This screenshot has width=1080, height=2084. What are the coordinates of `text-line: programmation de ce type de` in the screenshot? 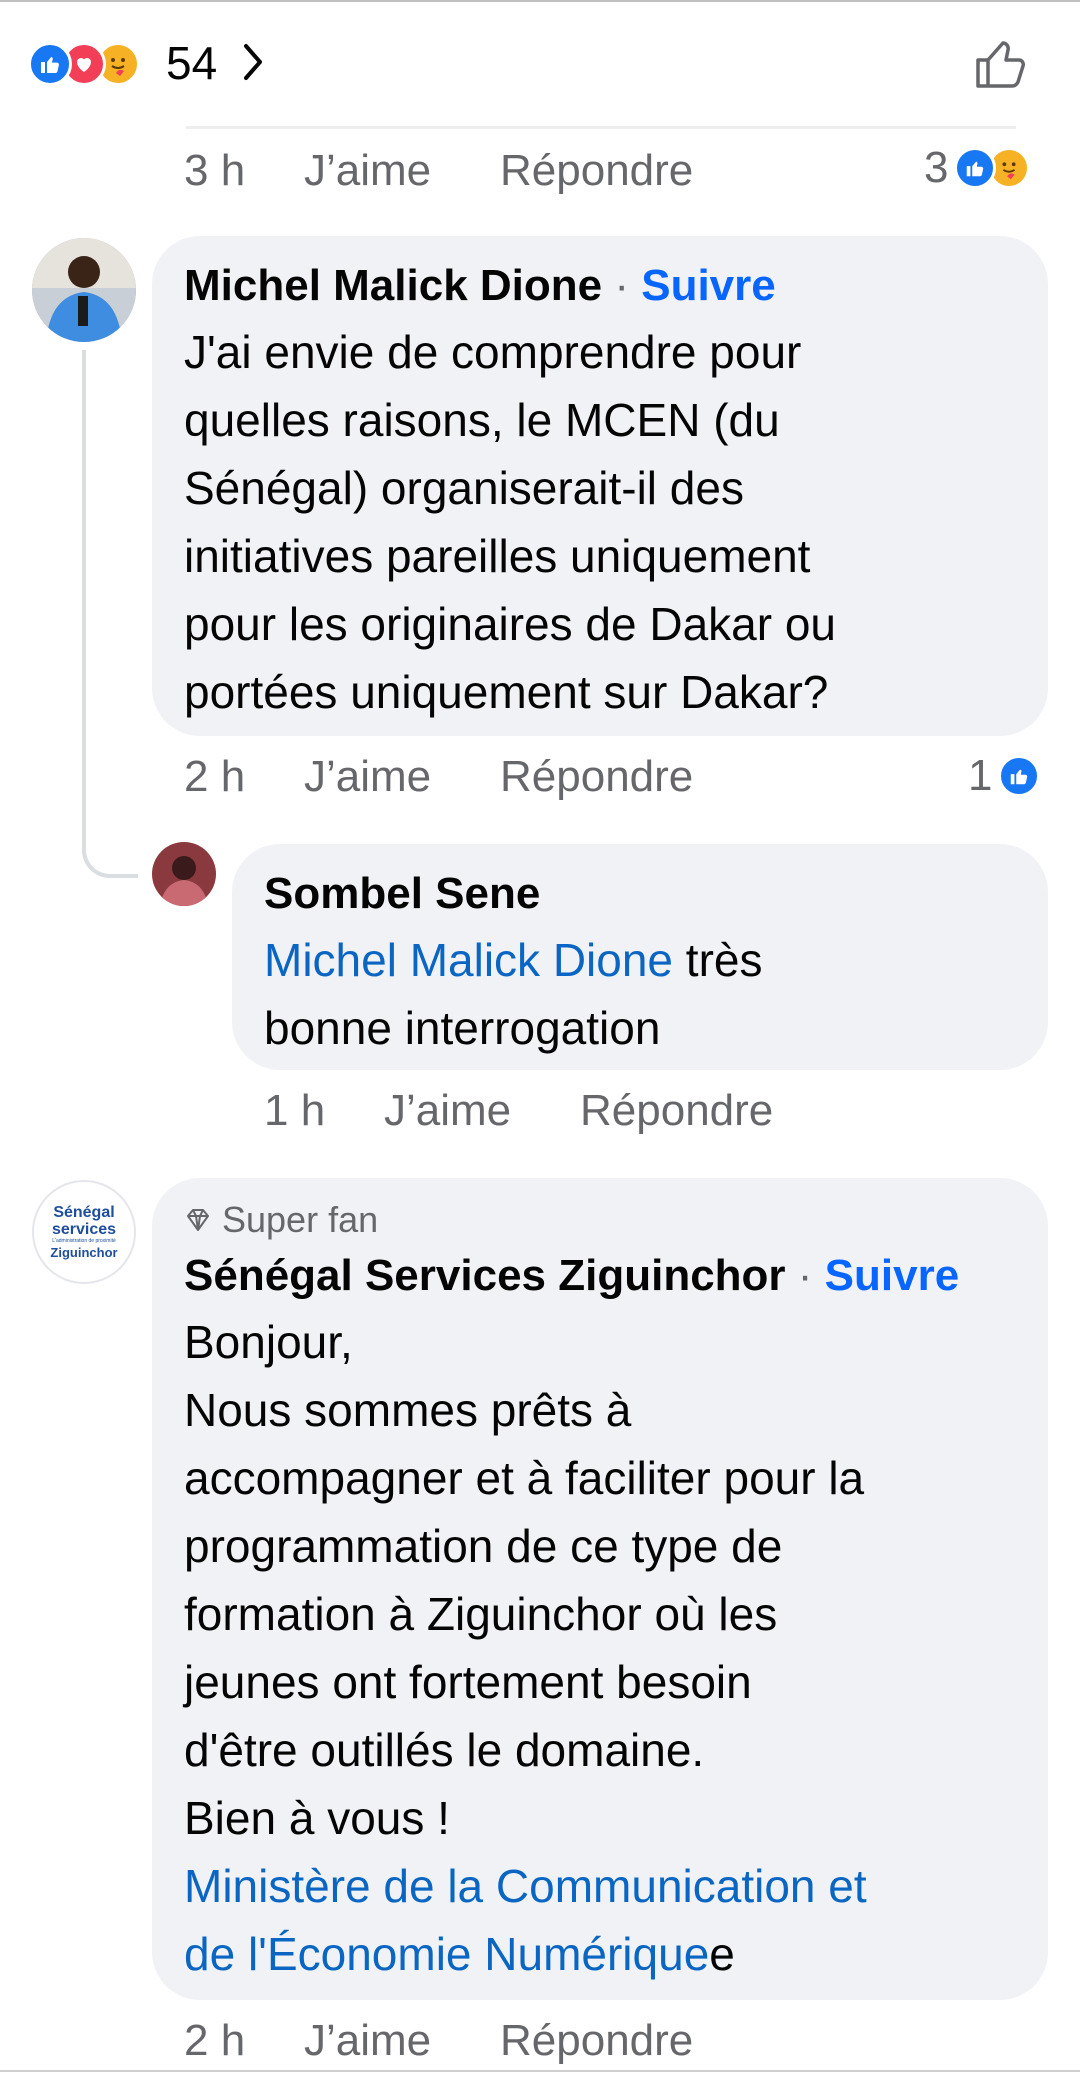 It's located at (483, 1546).